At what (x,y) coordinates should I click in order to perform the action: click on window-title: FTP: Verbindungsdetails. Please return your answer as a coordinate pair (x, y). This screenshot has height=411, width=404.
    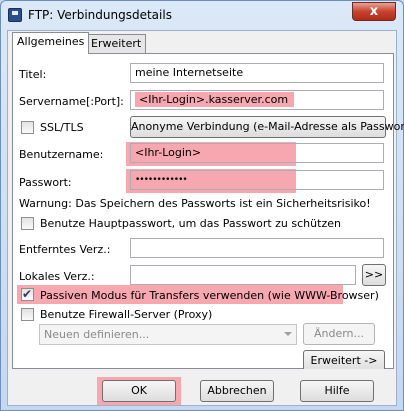
    Looking at the image, I should click on (100, 15).